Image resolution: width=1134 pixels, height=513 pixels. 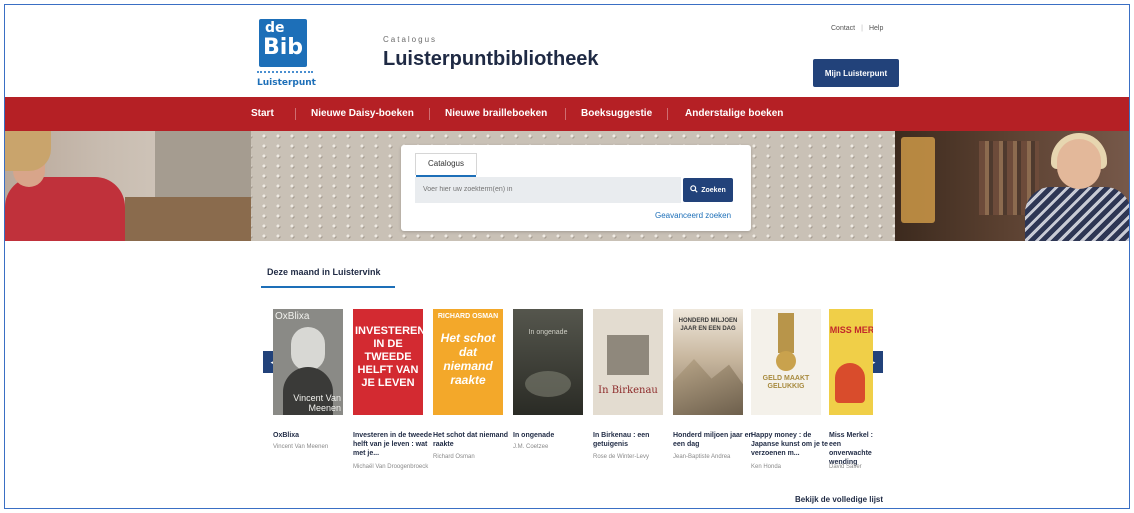 I want to click on nav-item-suggestie: Boeksuggestie, so click(x=616, y=114).